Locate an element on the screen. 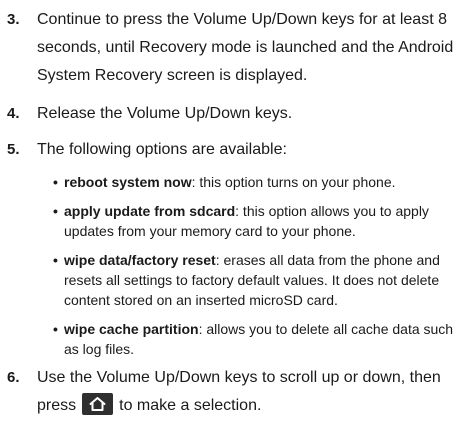 The height and width of the screenshot is (428, 471). option-description: : this option turns on your phone. is located at coordinates (293, 182).